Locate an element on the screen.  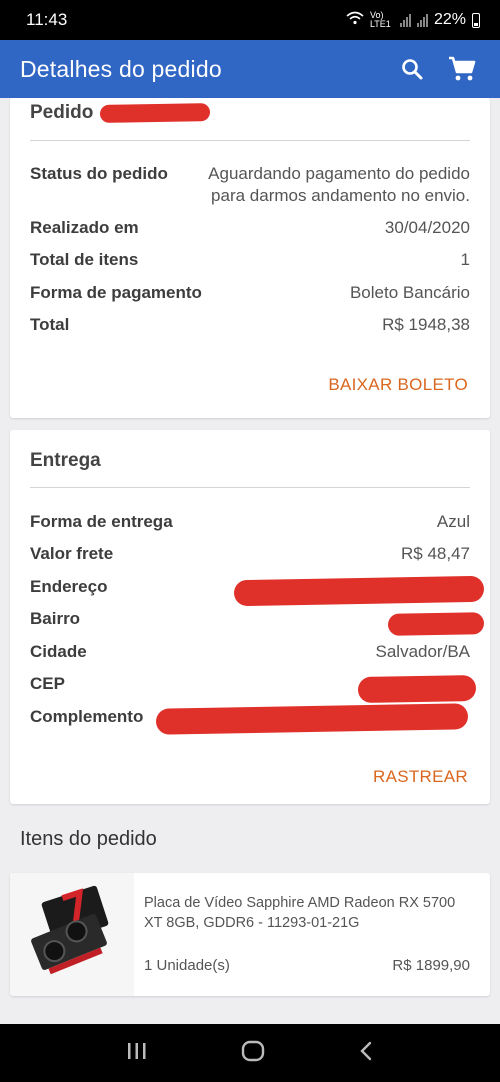
method-value: Azul is located at coordinates (453, 521).